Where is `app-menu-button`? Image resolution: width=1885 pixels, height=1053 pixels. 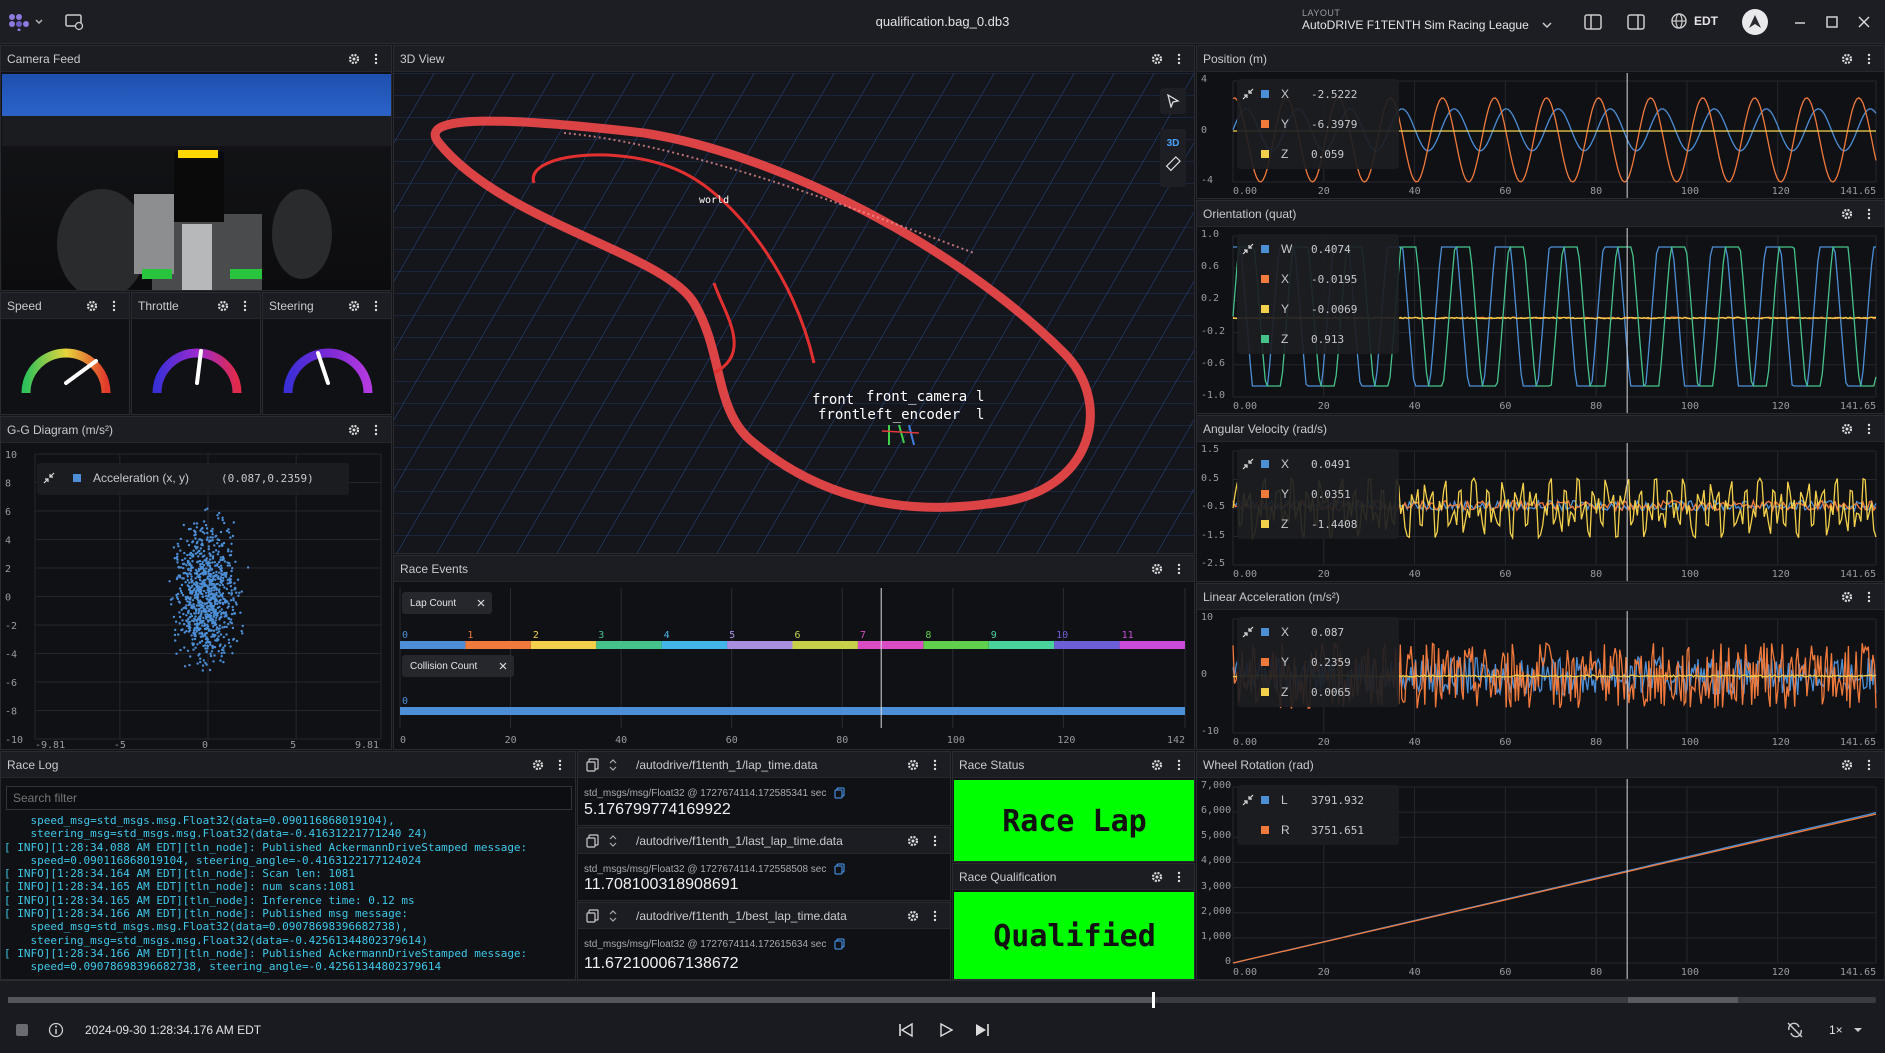 app-menu-button is located at coordinates (28, 22).